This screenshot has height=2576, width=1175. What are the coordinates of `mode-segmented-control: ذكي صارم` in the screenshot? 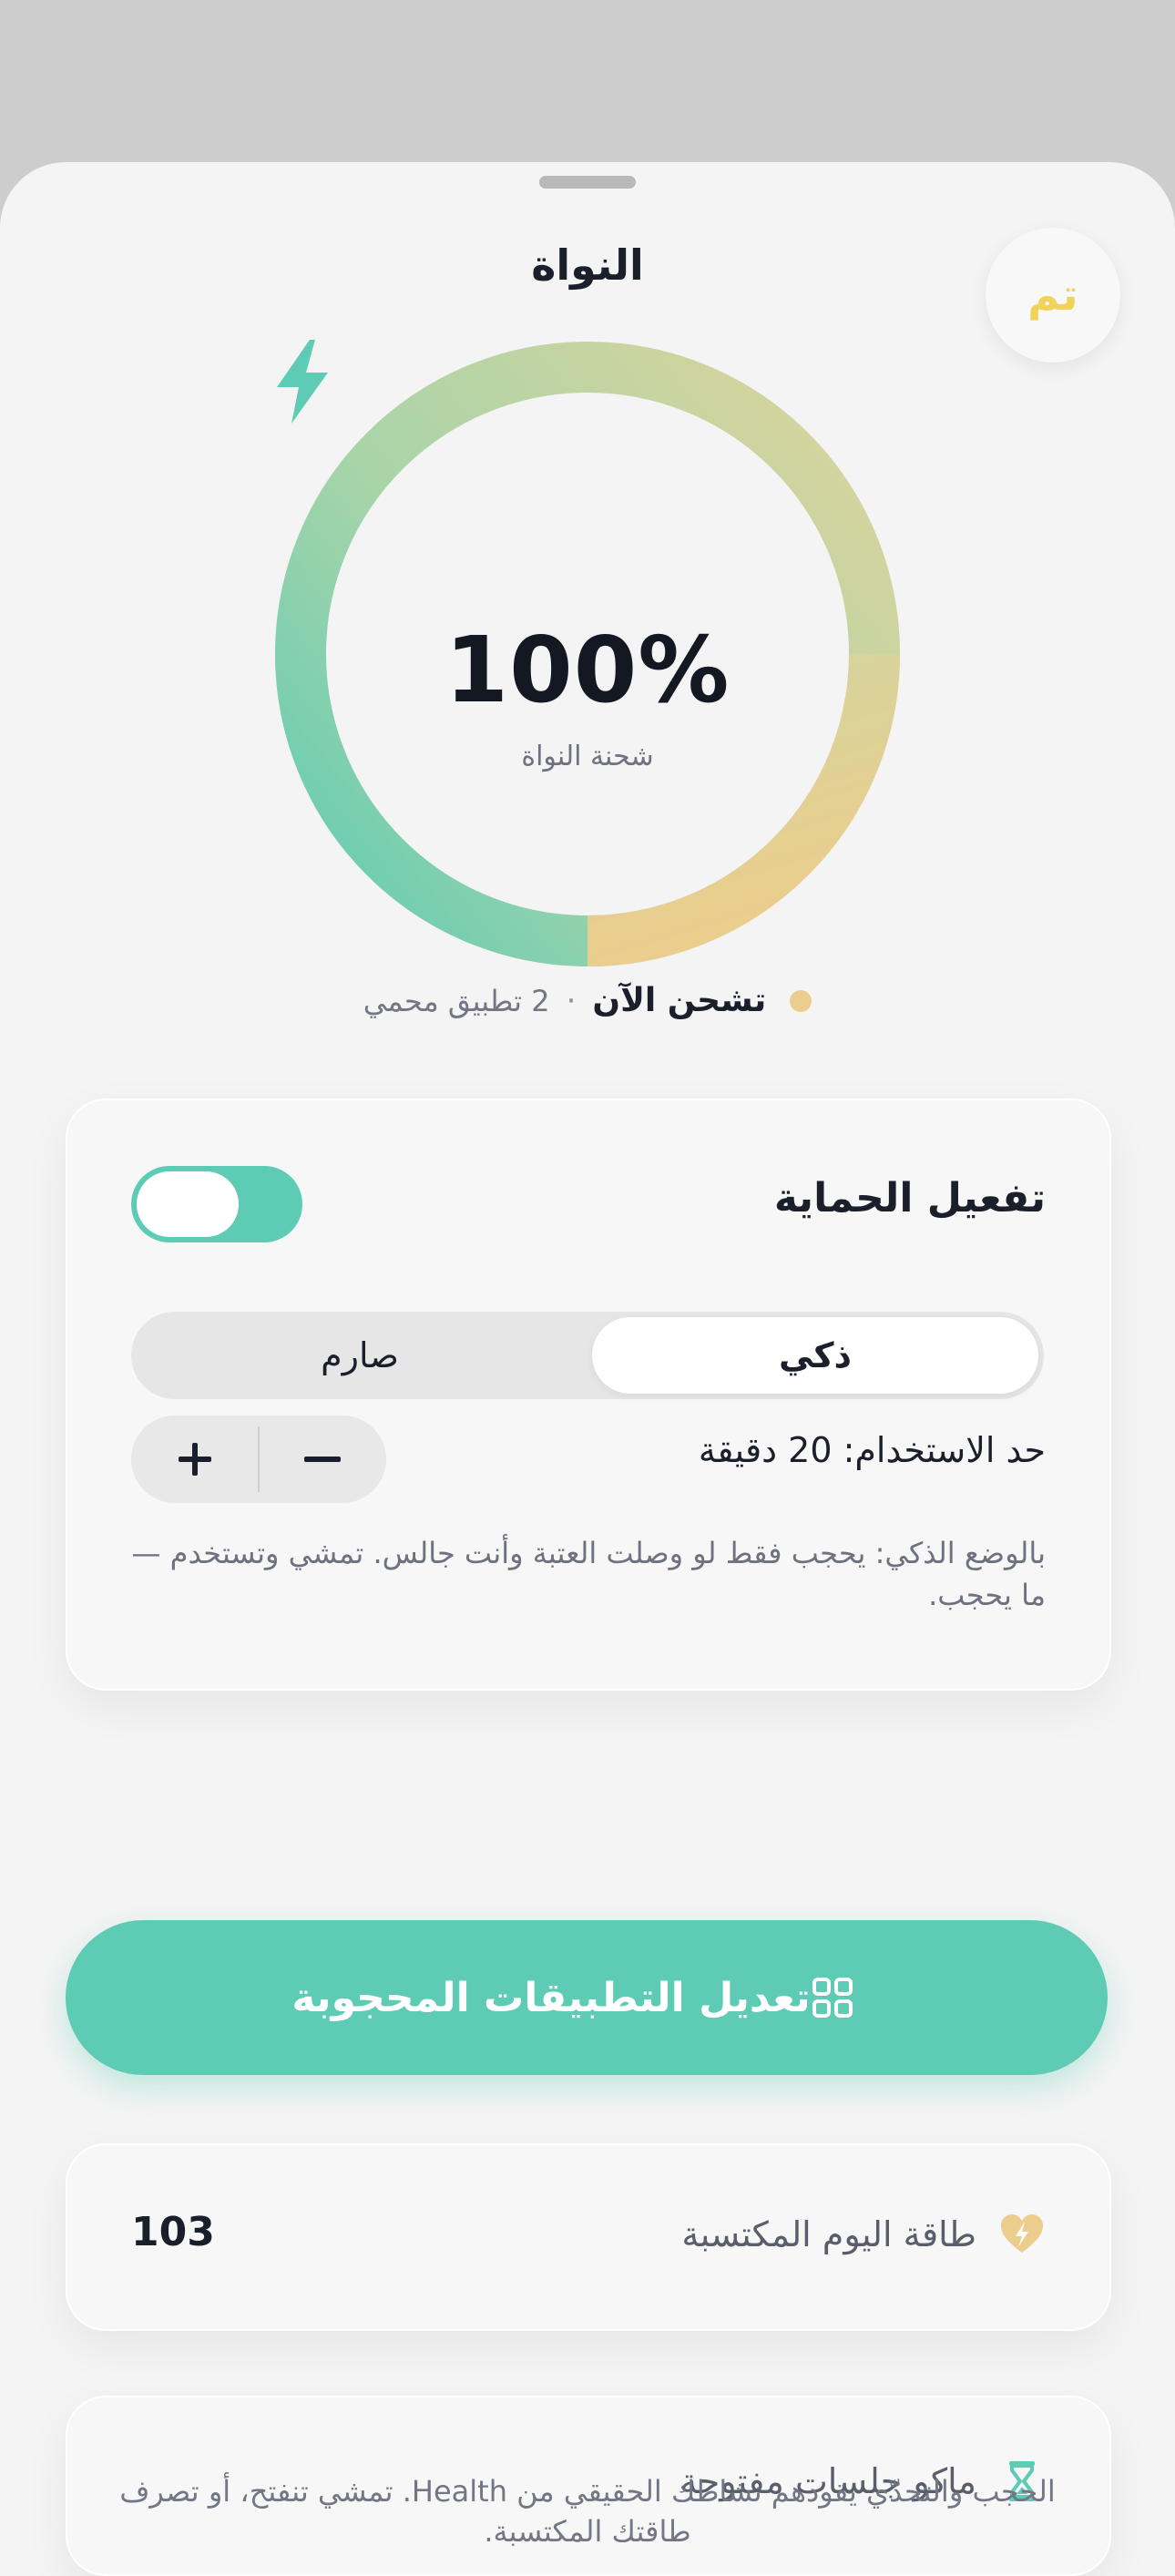 It's located at (587, 1355).